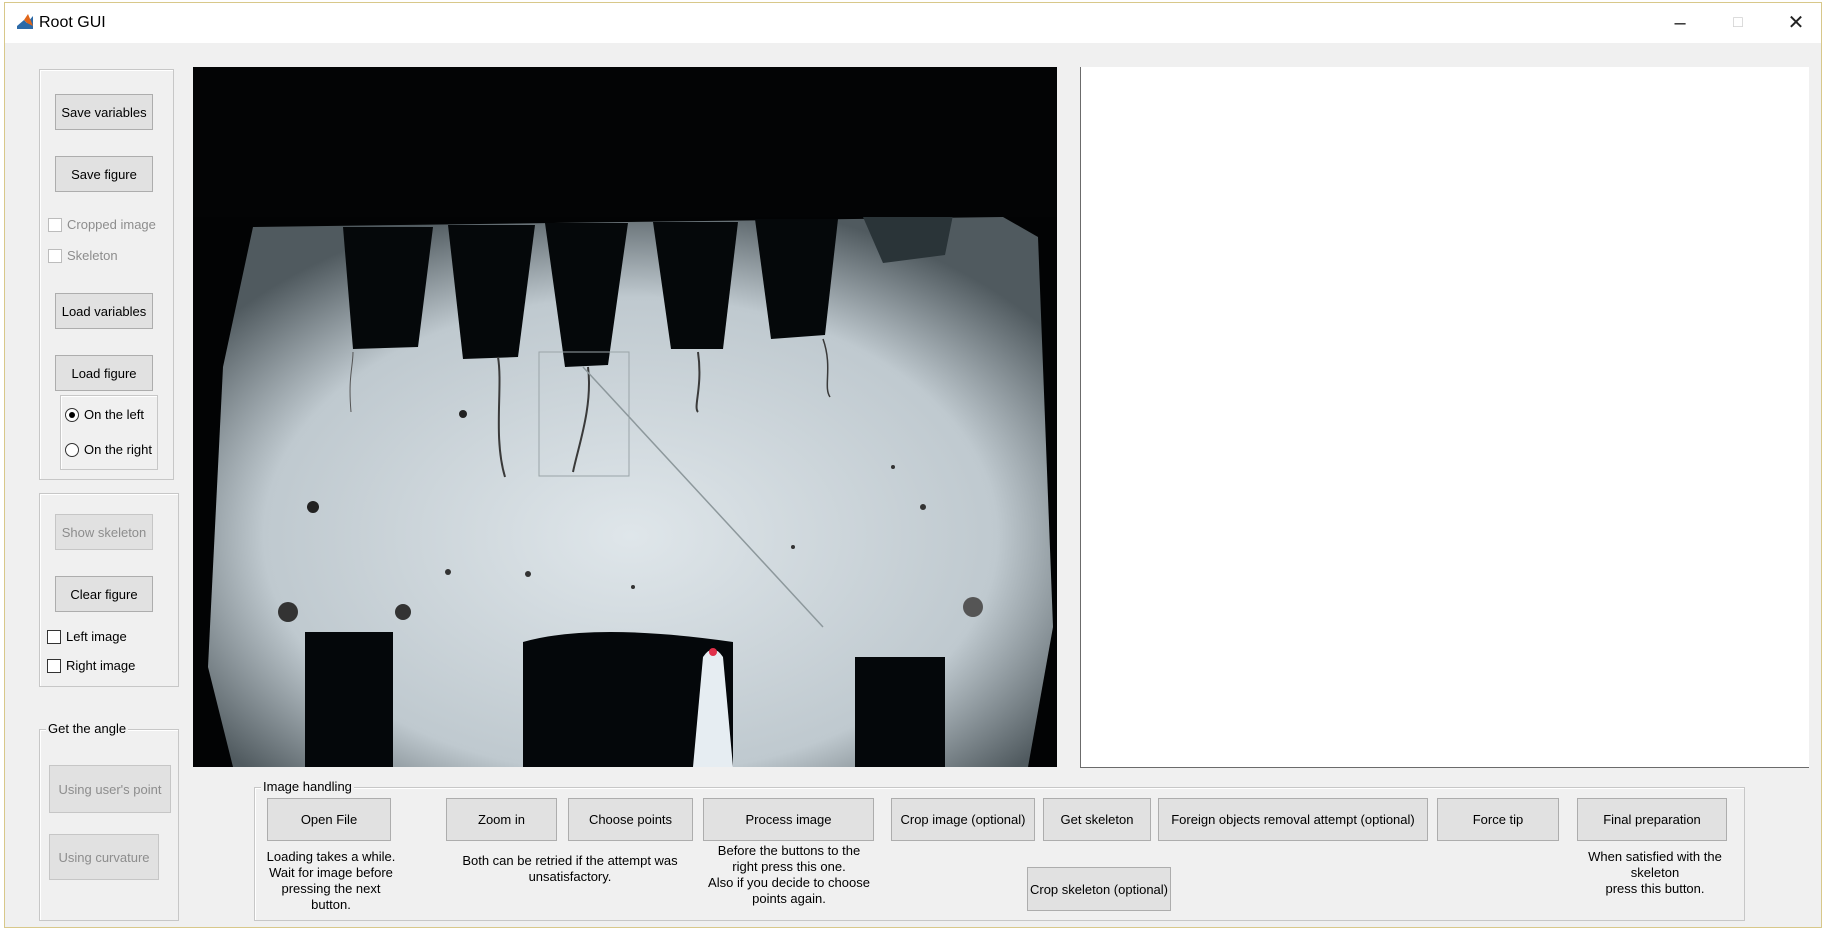  What do you see at coordinates (1680, 23) in the screenshot?
I see `minimize-icon: –` at bounding box center [1680, 23].